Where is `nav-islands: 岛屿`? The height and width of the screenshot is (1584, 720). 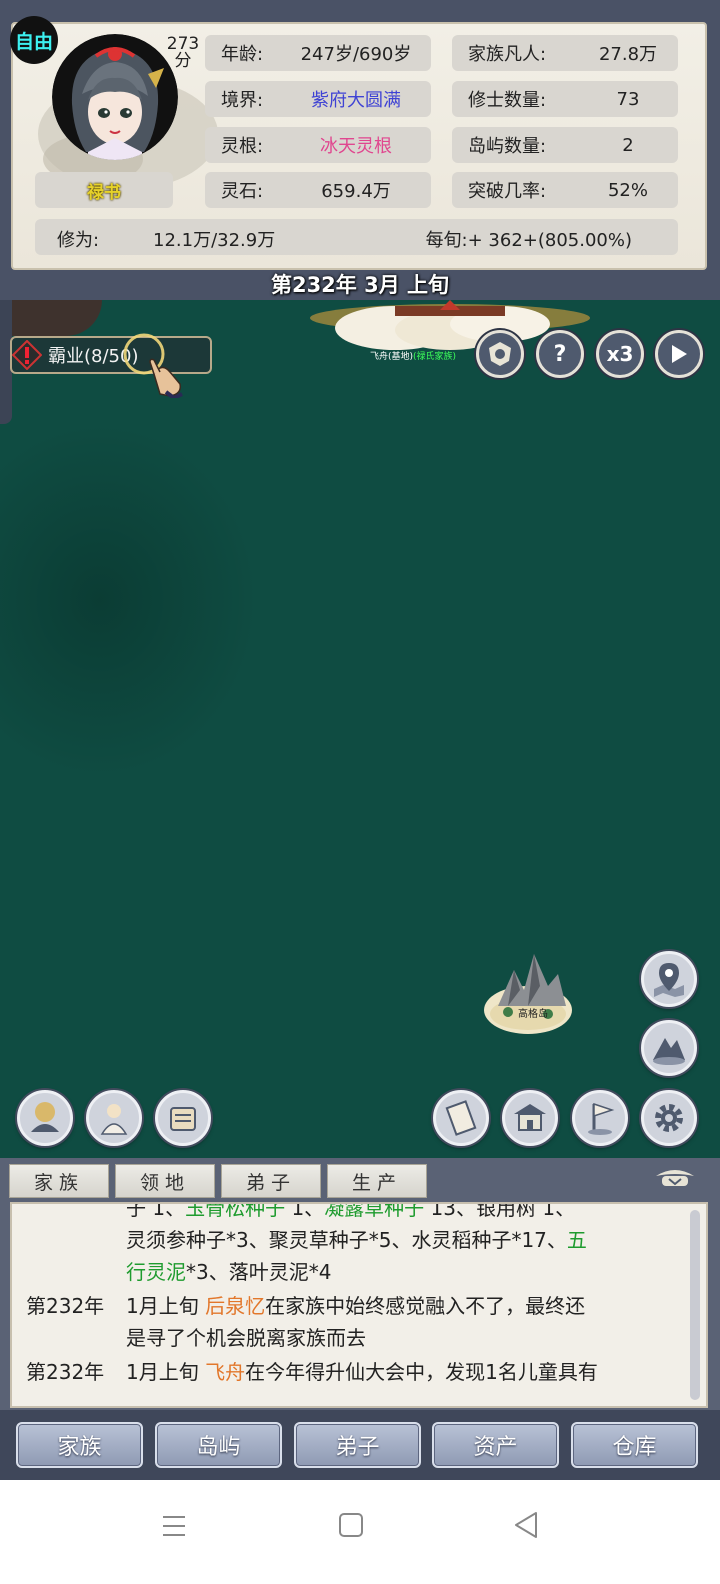
nav-islands: 岛屿 is located at coordinates (218, 1445).